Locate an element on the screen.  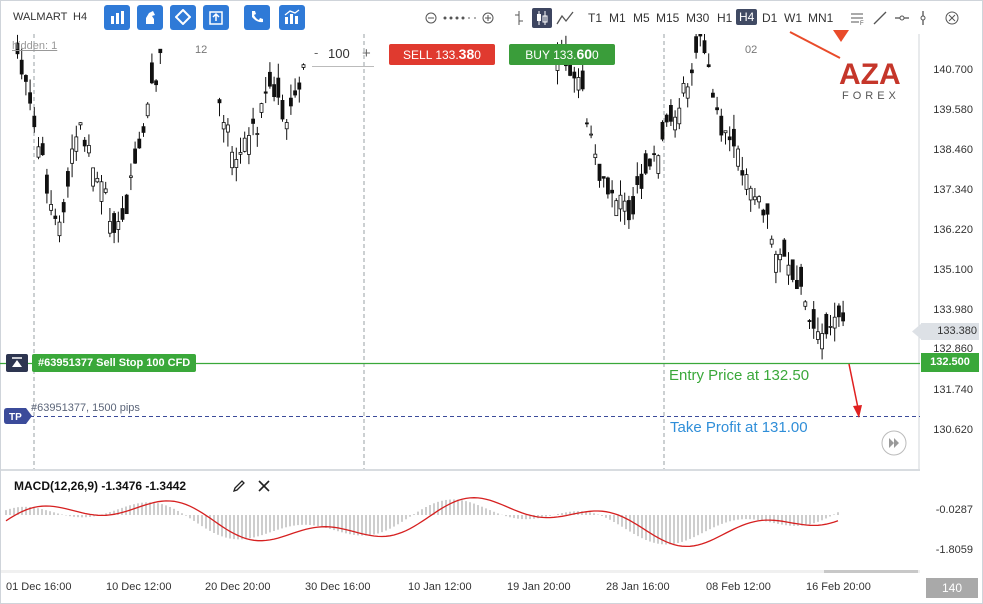
export-button is located at coordinates (216, 17).